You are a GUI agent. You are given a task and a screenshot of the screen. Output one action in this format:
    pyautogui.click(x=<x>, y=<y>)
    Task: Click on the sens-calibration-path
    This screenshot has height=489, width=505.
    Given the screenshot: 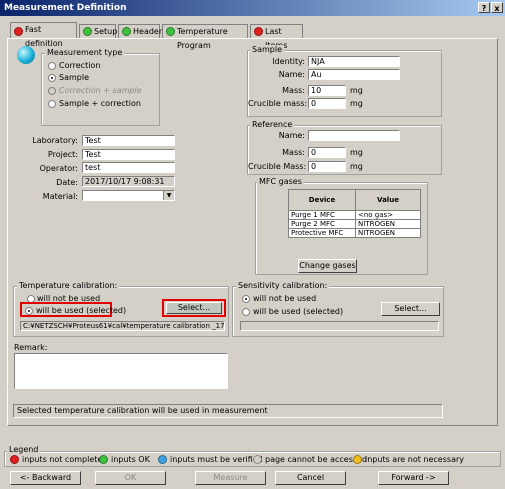 What is the action you would take?
    pyautogui.click(x=339, y=326)
    